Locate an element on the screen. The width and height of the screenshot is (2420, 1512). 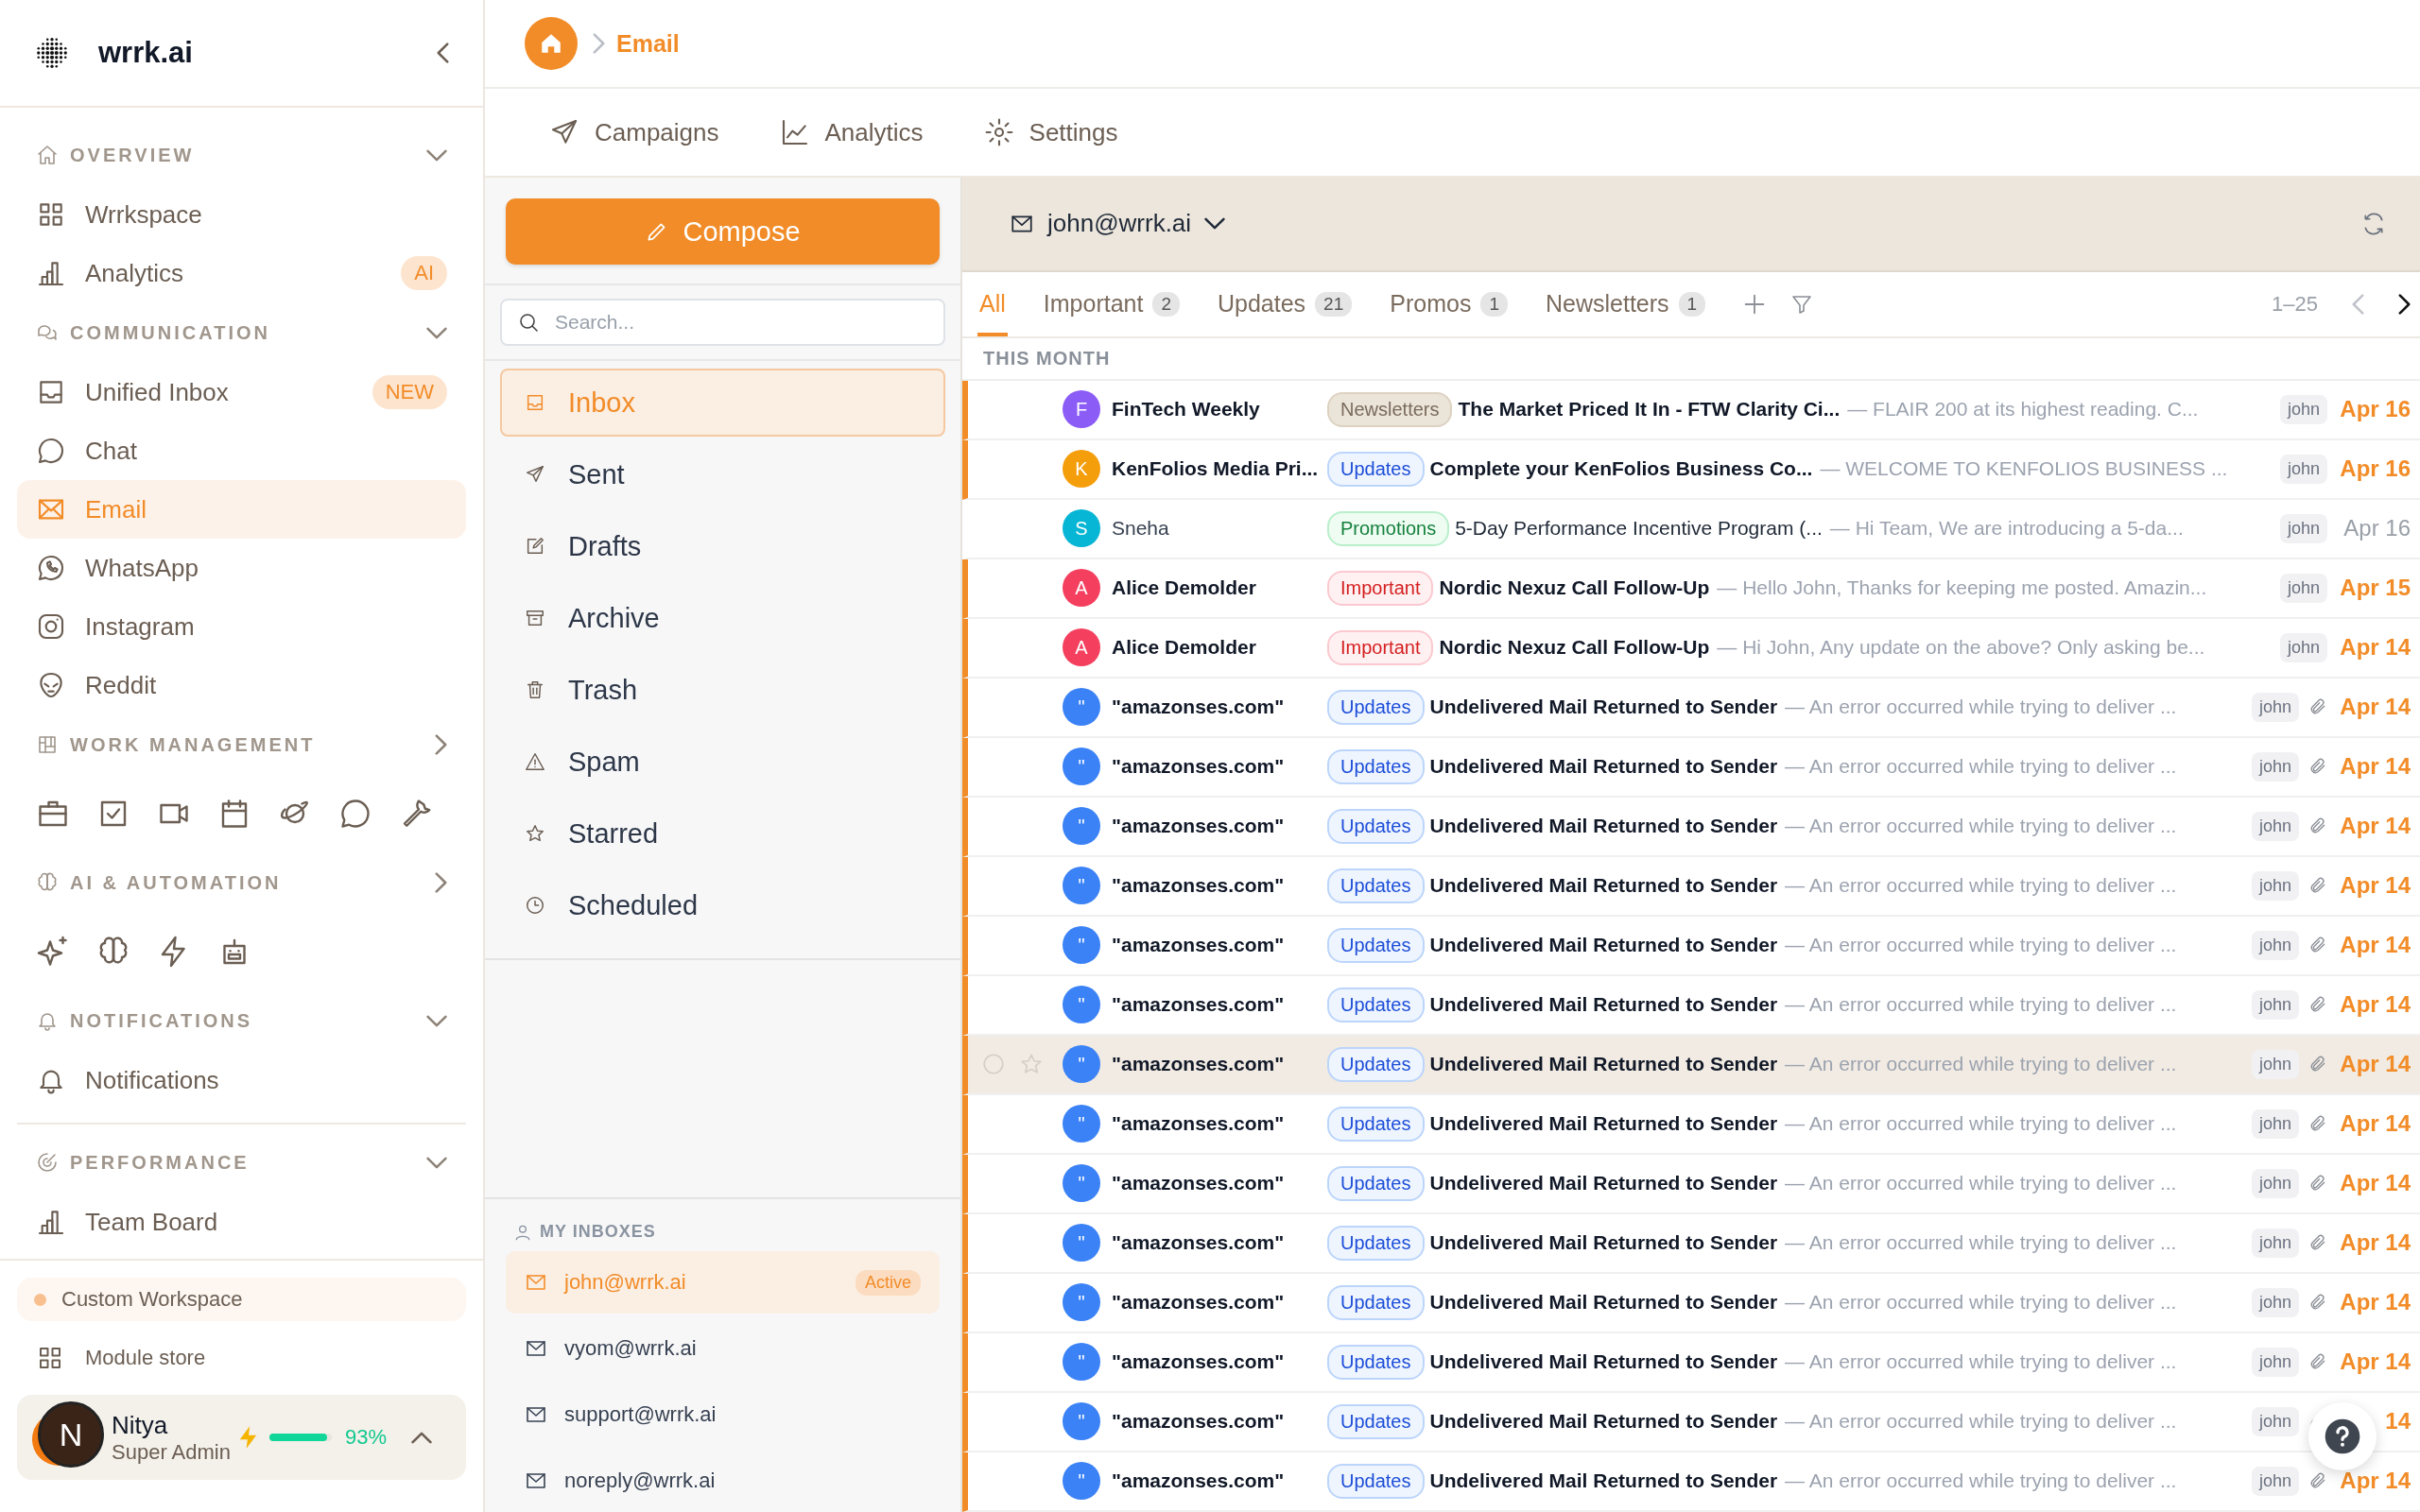
email-row: S Sneha Promotions 5-Day Performance Incentive Program (... — Hi Team, We are introducing a 5-da... john Apr 16 is located at coordinates (1691, 529).